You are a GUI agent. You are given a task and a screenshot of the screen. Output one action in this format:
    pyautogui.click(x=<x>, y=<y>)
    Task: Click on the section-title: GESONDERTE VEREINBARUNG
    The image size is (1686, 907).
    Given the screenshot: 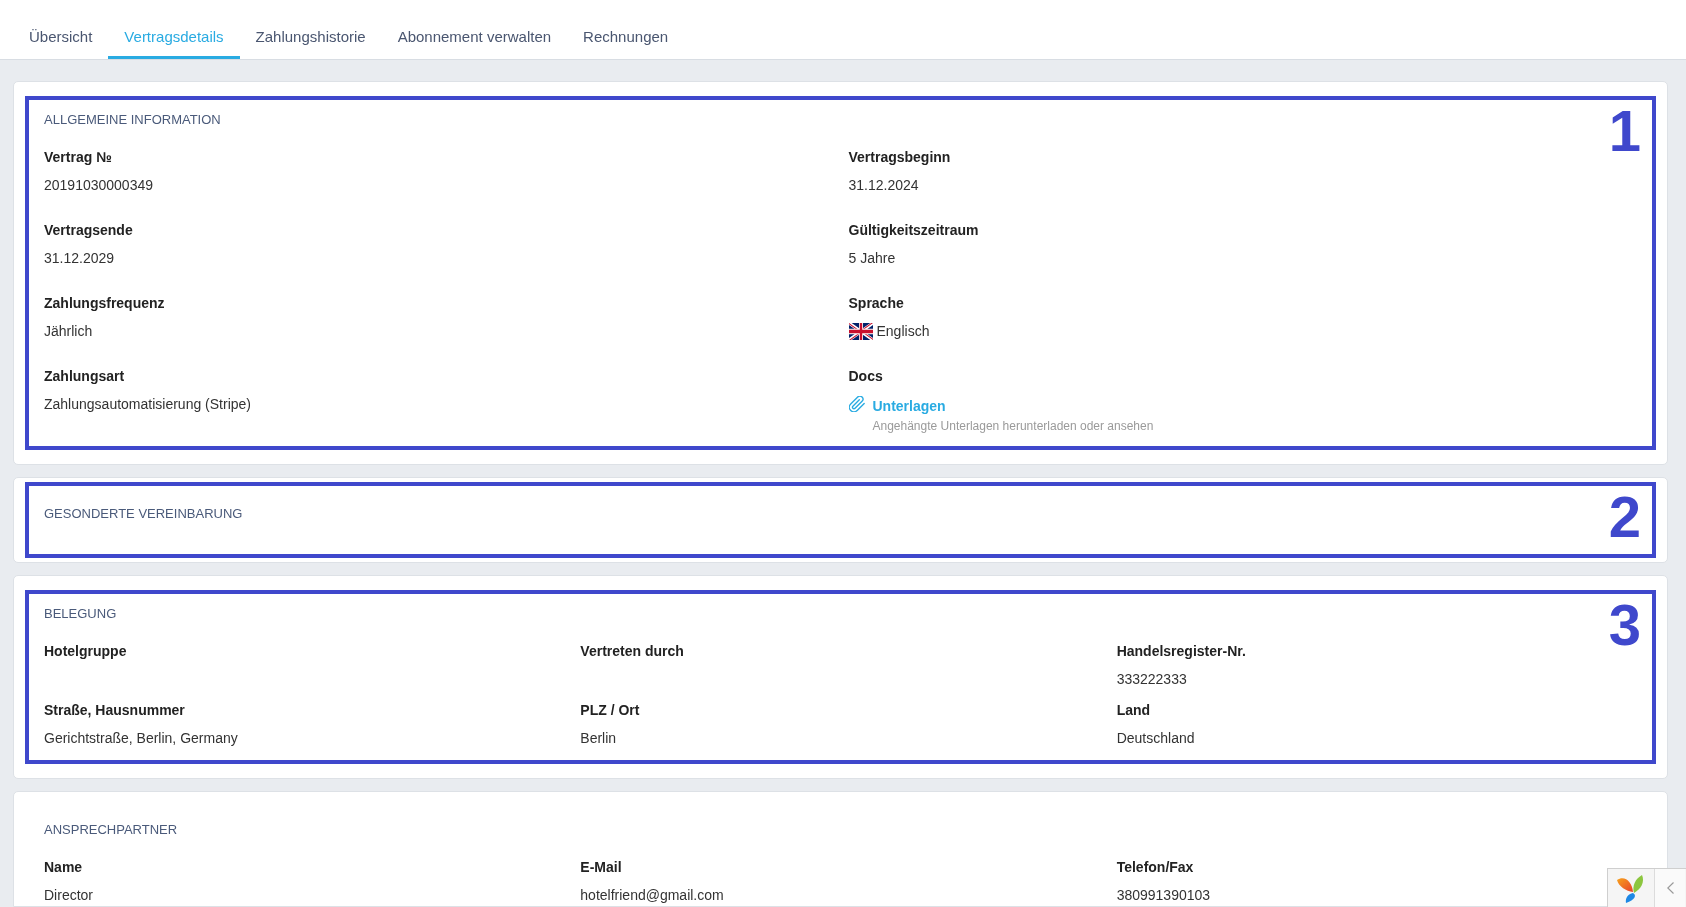 What is the action you would take?
    pyautogui.click(x=144, y=514)
    